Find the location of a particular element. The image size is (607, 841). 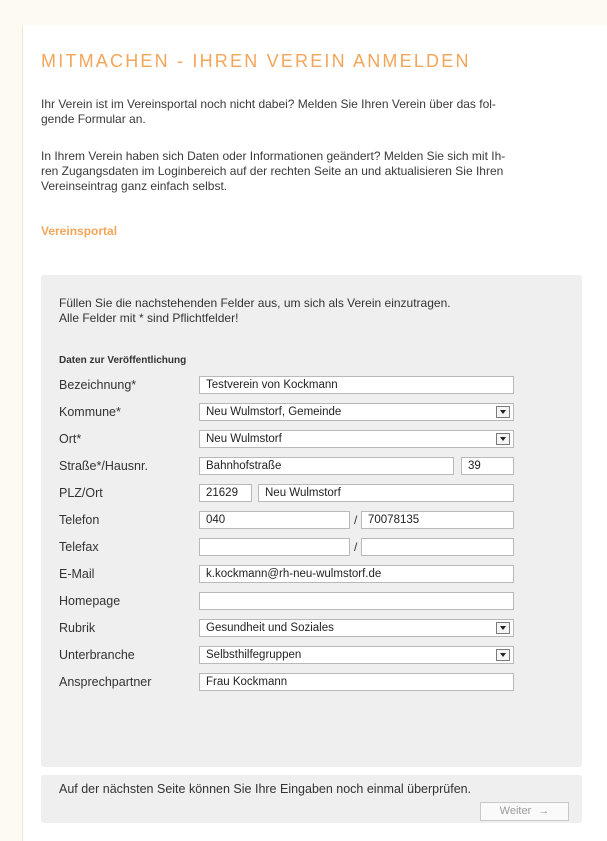

homepage-input is located at coordinates (356, 601).